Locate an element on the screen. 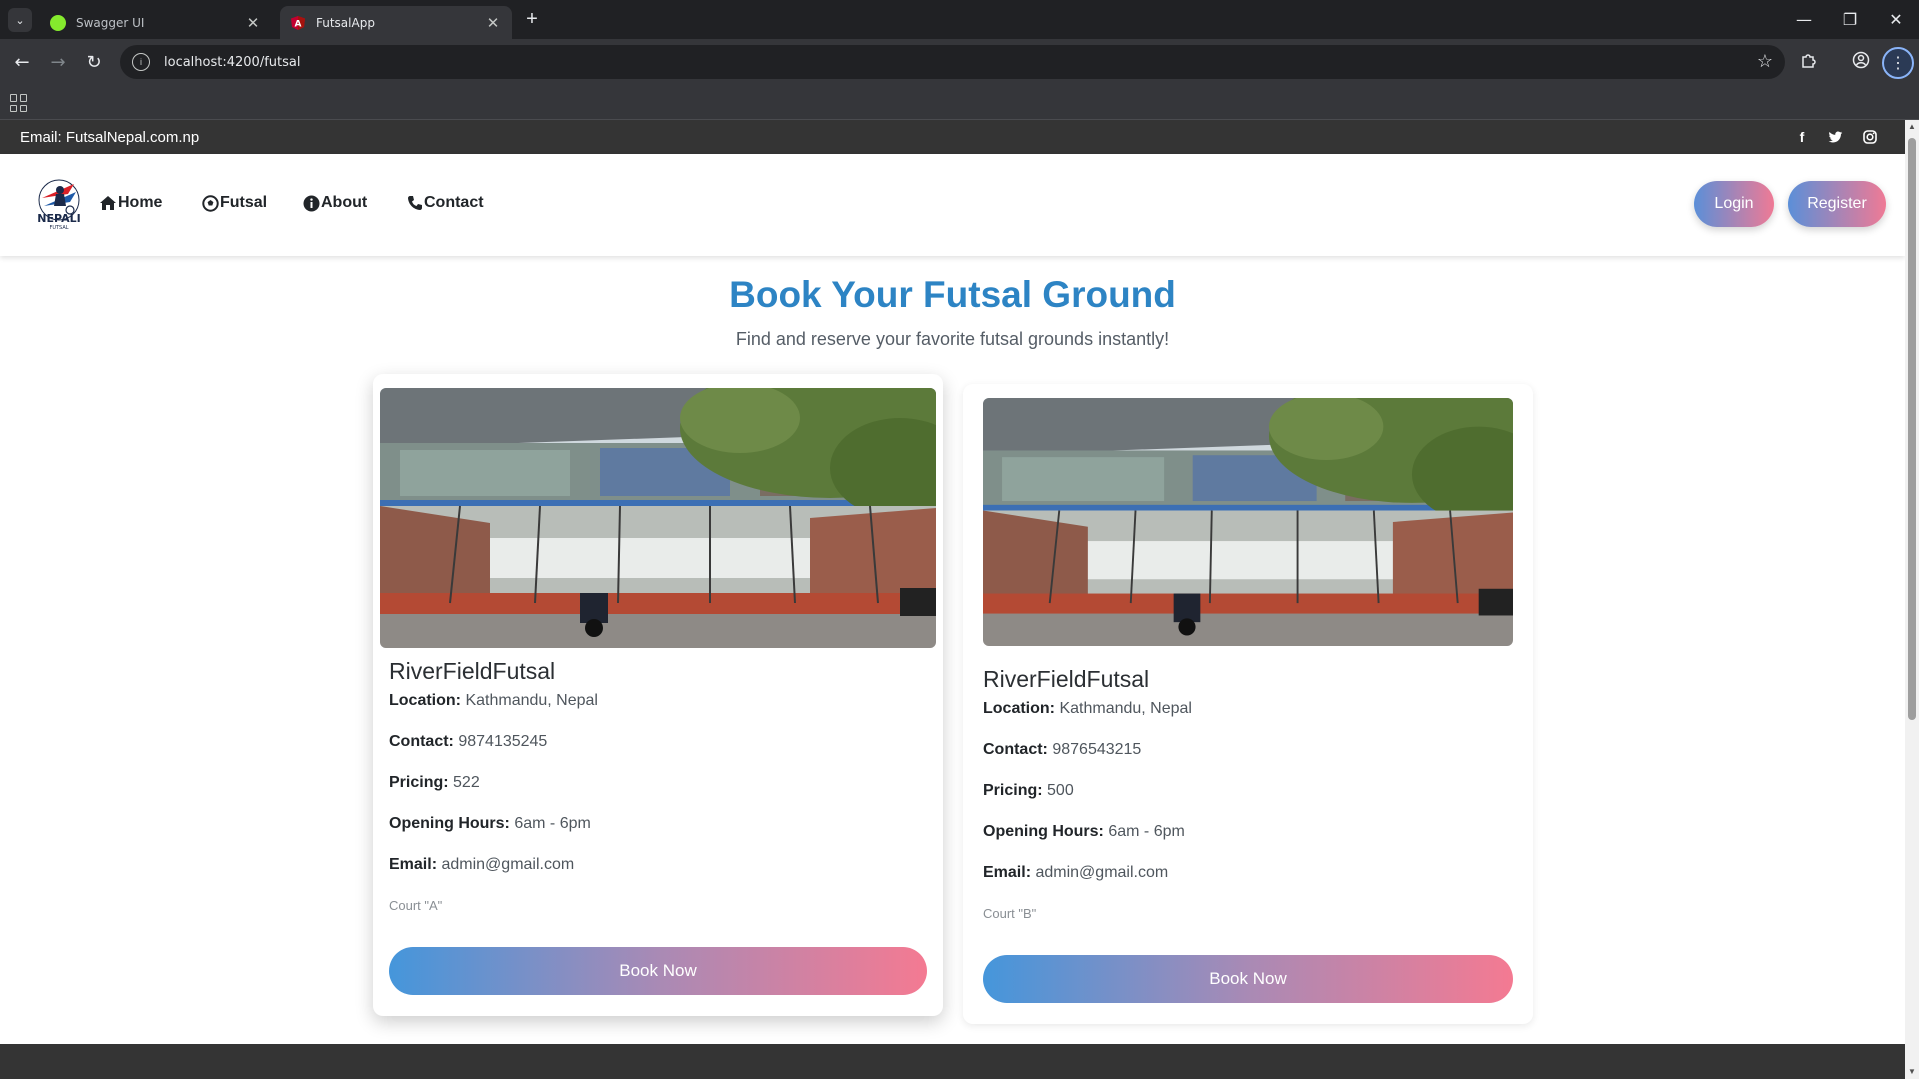  profile-button is located at coordinates (1861, 62).